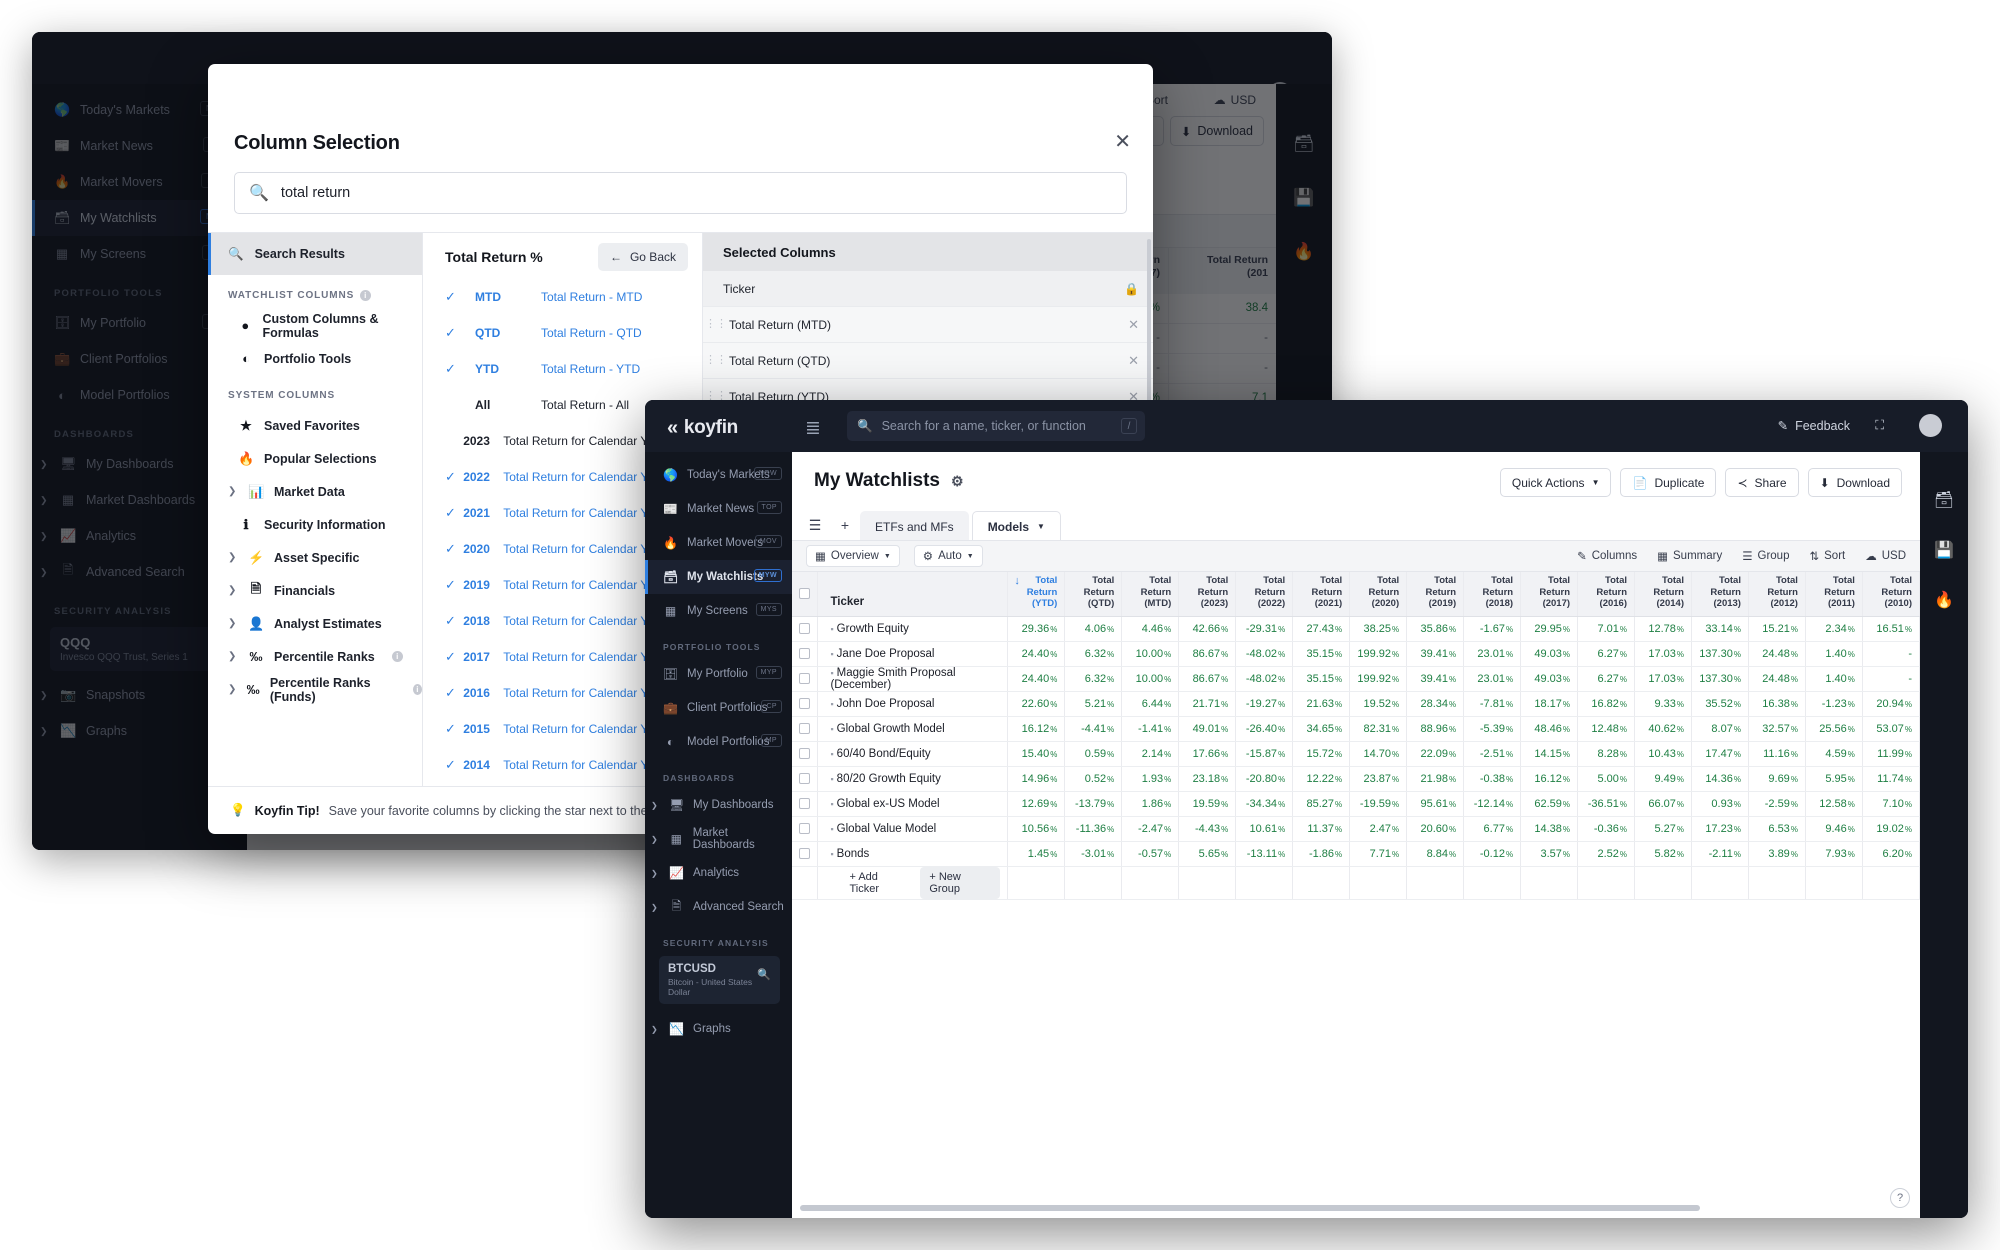  I want to click on table-header-cell: Total Return (MTD), so click(1150, 594).